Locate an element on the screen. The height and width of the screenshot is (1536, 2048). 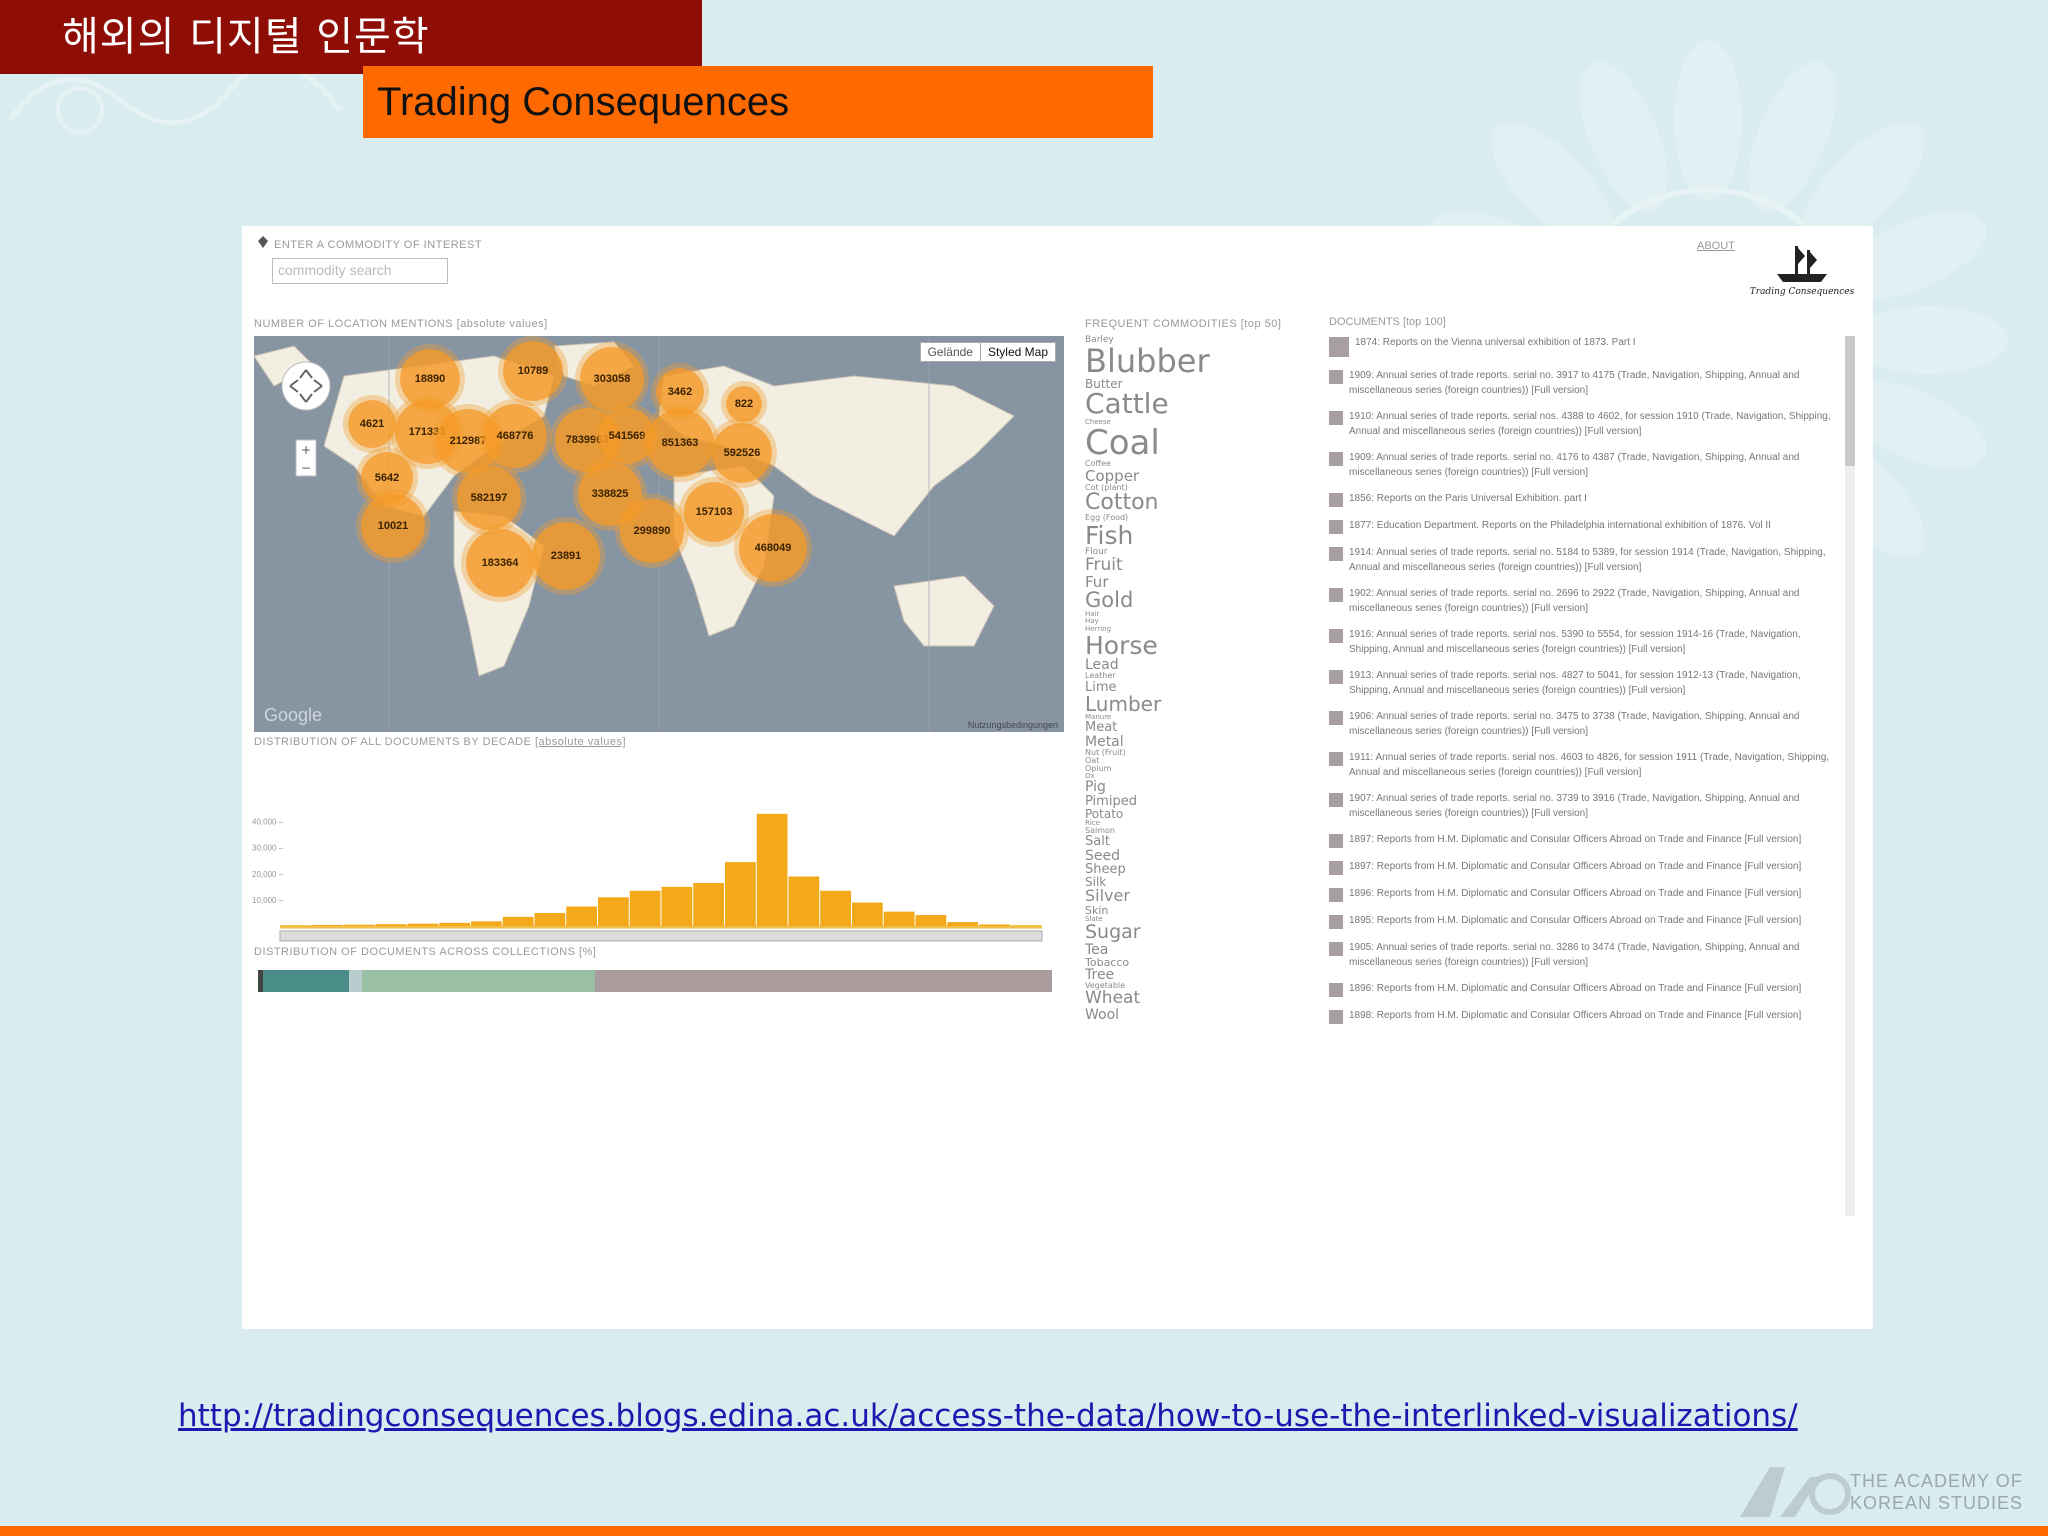
commodity-term: Wool is located at coordinates (1195, 1014).